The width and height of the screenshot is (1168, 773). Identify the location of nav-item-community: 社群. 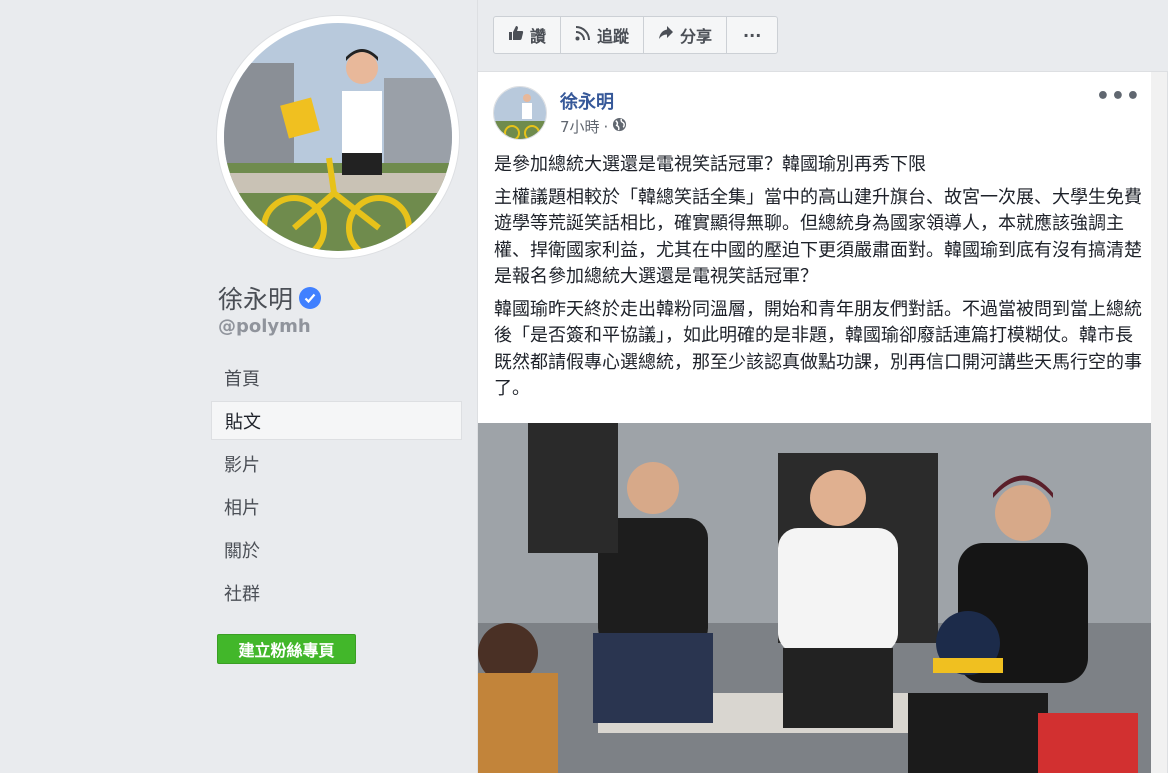
(336, 592).